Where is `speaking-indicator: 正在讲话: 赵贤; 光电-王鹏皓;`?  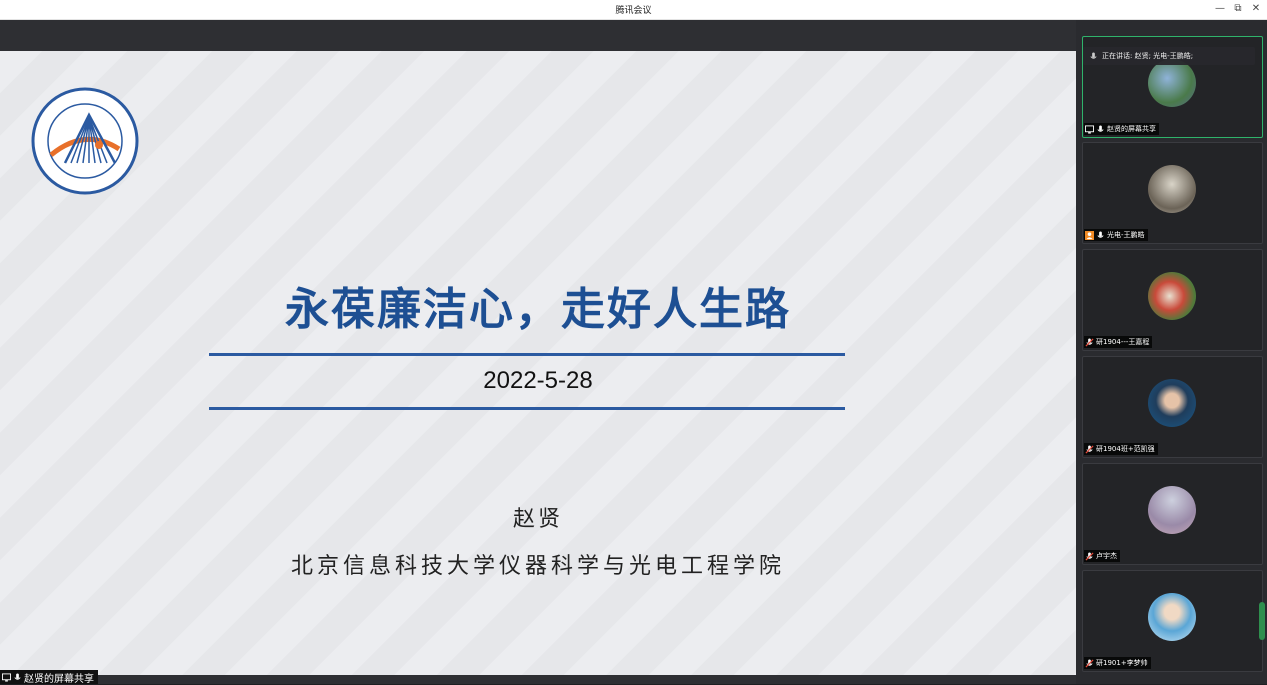
speaking-indicator: 正在讲话: 赵贤; 光电-王鹏皓; is located at coordinates (1169, 56).